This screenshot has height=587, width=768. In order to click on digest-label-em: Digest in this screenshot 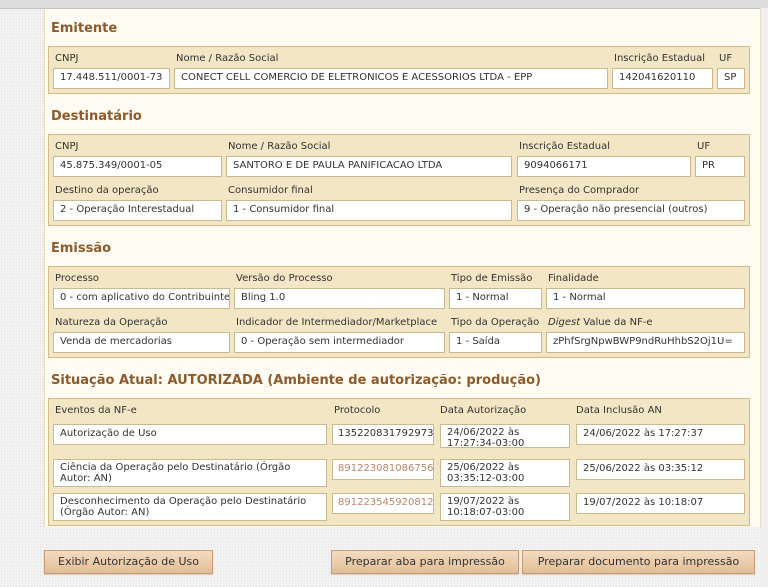, I will do `click(564, 322)`.